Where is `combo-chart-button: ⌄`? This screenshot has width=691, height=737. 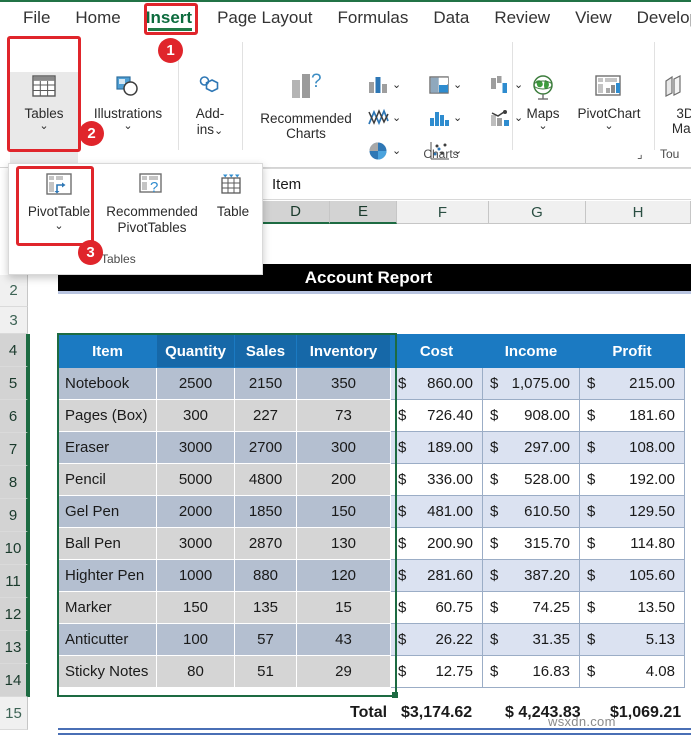 combo-chart-button: ⌄ is located at coordinates (505, 120).